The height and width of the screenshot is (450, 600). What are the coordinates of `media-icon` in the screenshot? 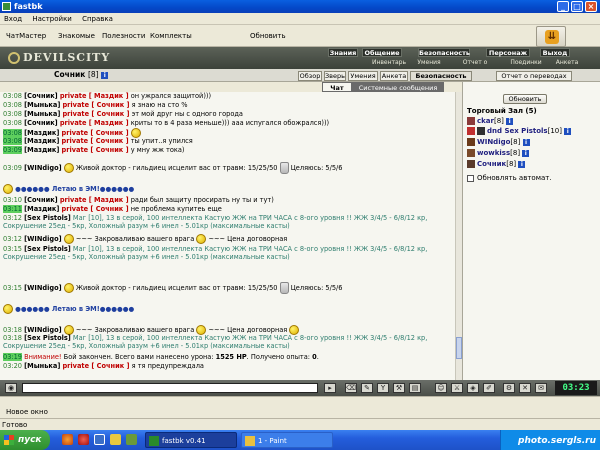 It's located at (131, 439).